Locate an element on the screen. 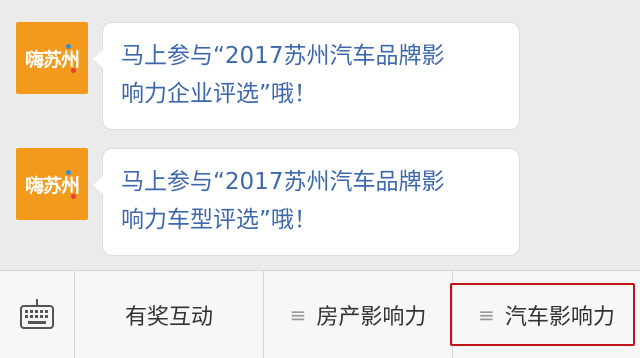 This screenshot has width=640, height=358. highlight-box is located at coordinates (542, 314).